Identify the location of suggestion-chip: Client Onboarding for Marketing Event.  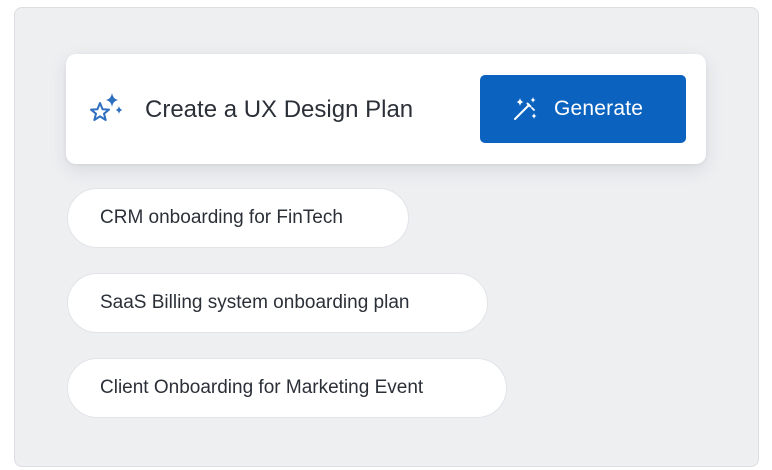
(287, 388).